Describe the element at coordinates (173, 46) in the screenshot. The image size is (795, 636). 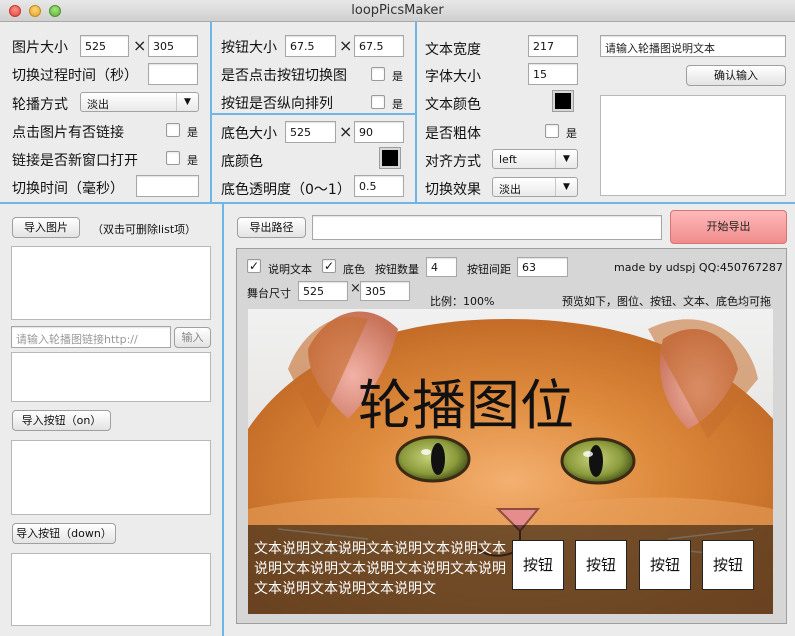
I see `pic-height-field: 305` at that location.